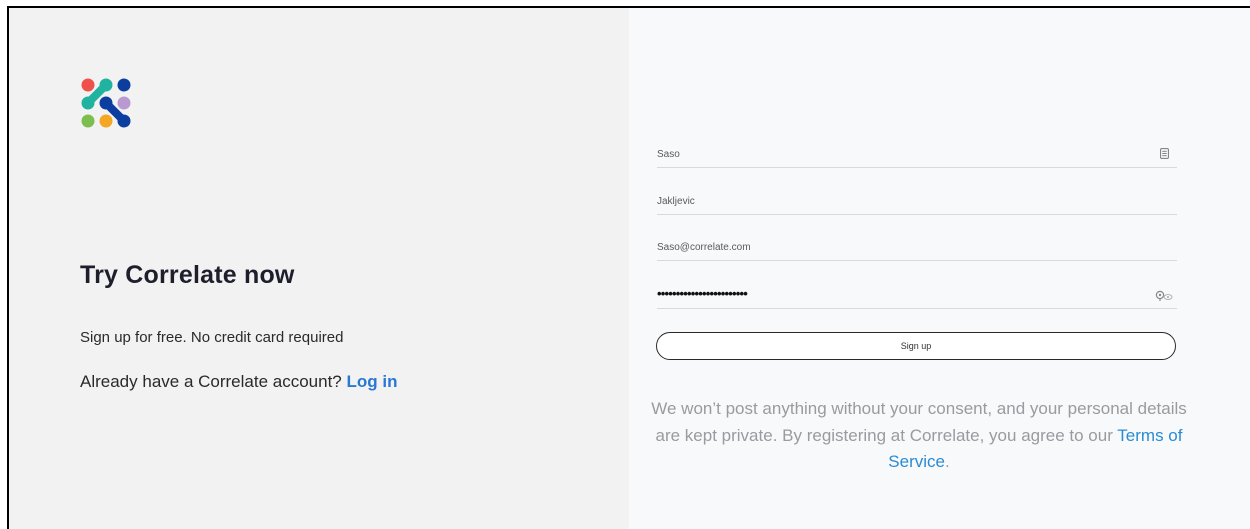 This screenshot has width=1250, height=529. What do you see at coordinates (917, 297) in the screenshot?
I see `password-field: ••••••••••••••••••••••••` at bounding box center [917, 297].